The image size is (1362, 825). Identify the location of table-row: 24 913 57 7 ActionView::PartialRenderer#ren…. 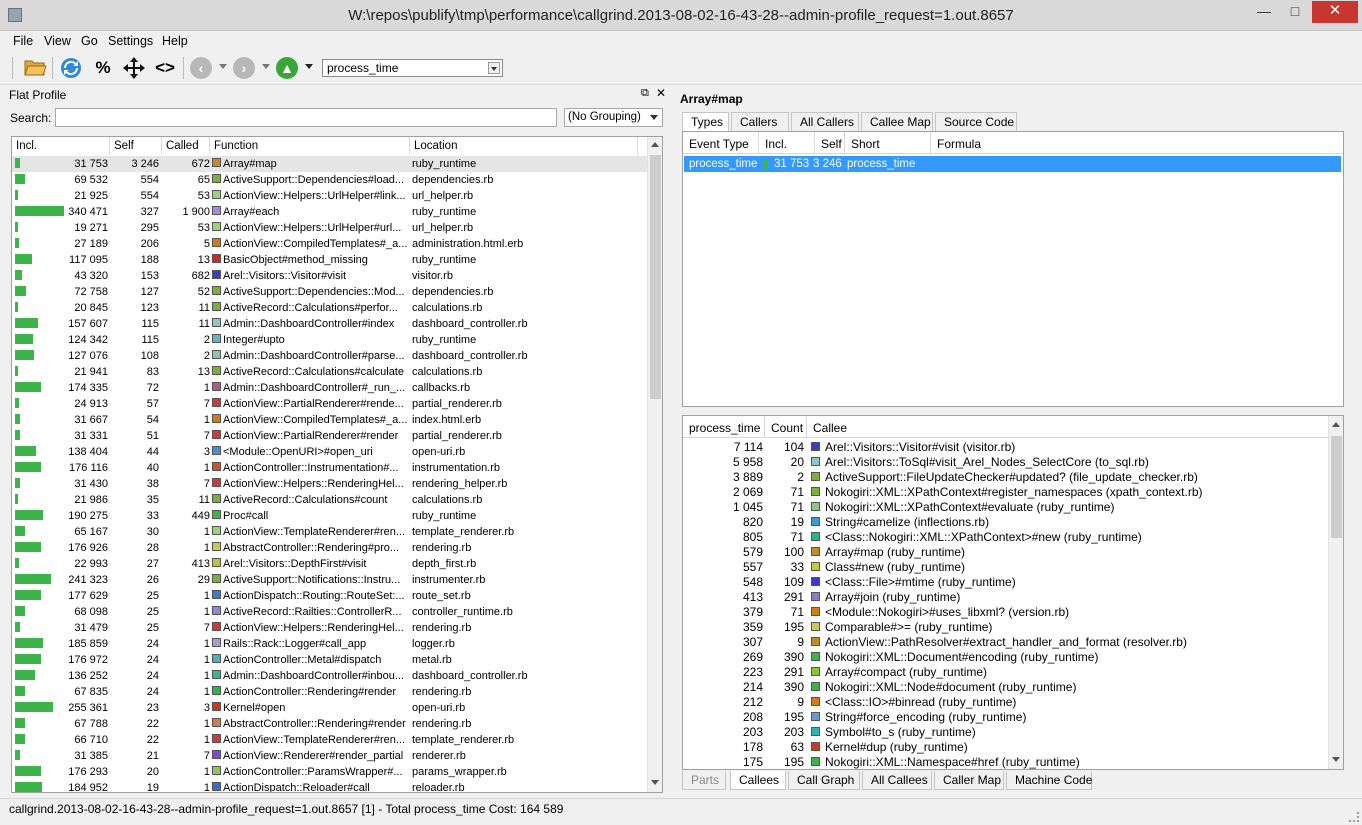
(331, 404).